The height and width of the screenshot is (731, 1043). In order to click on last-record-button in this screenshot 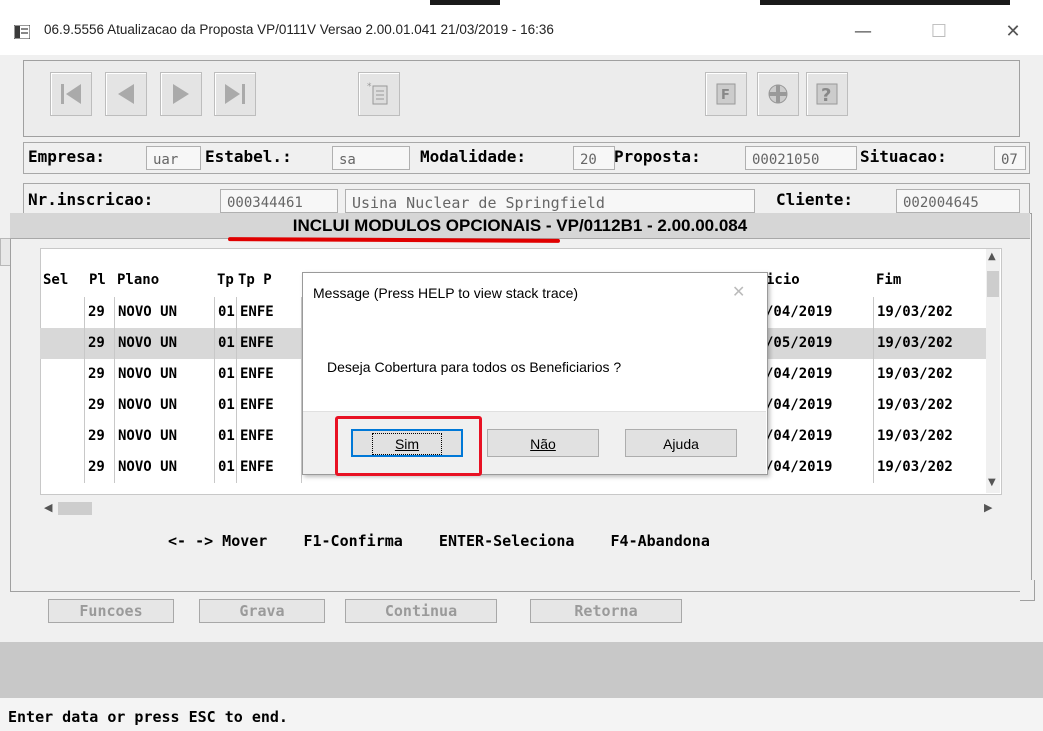, I will do `click(235, 94)`.